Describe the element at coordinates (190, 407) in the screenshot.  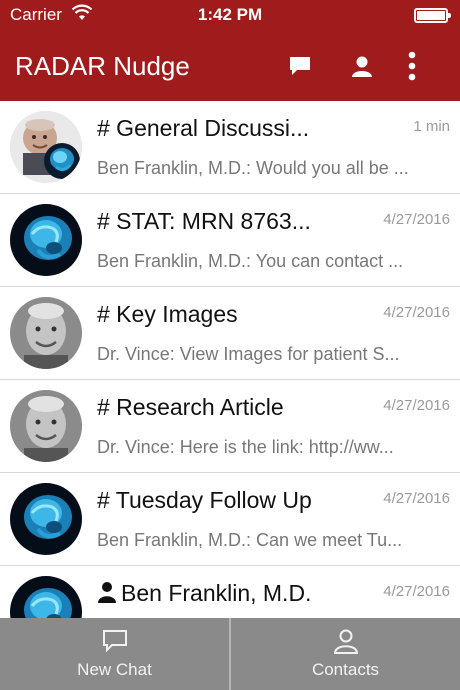
I see `chat-name: # Research Article` at that location.